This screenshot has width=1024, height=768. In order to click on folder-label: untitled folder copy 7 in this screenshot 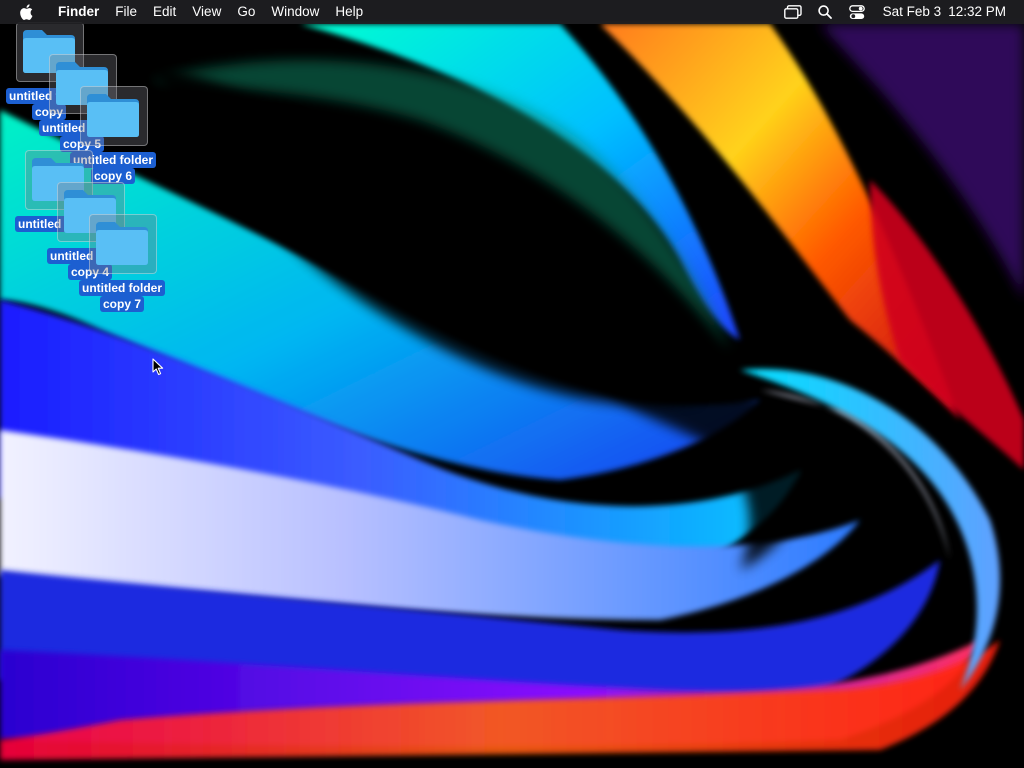, I will do `click(122, 296)`.